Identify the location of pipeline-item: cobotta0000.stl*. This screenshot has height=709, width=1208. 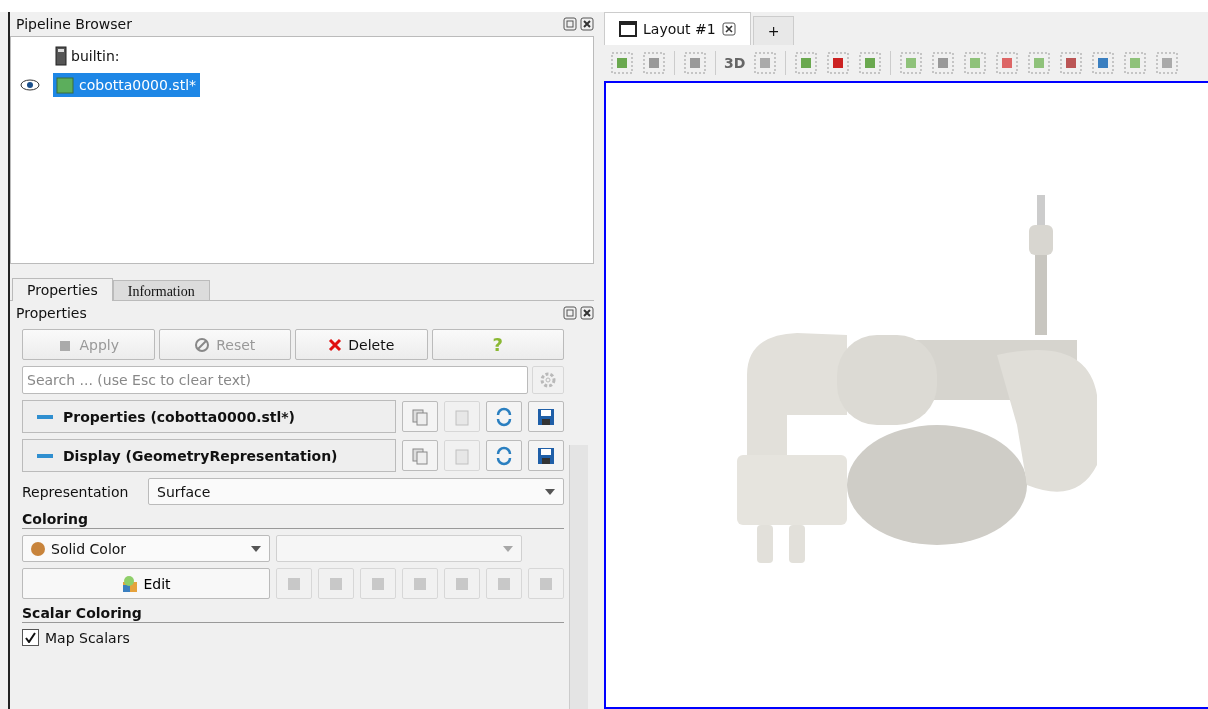
(127, 84).